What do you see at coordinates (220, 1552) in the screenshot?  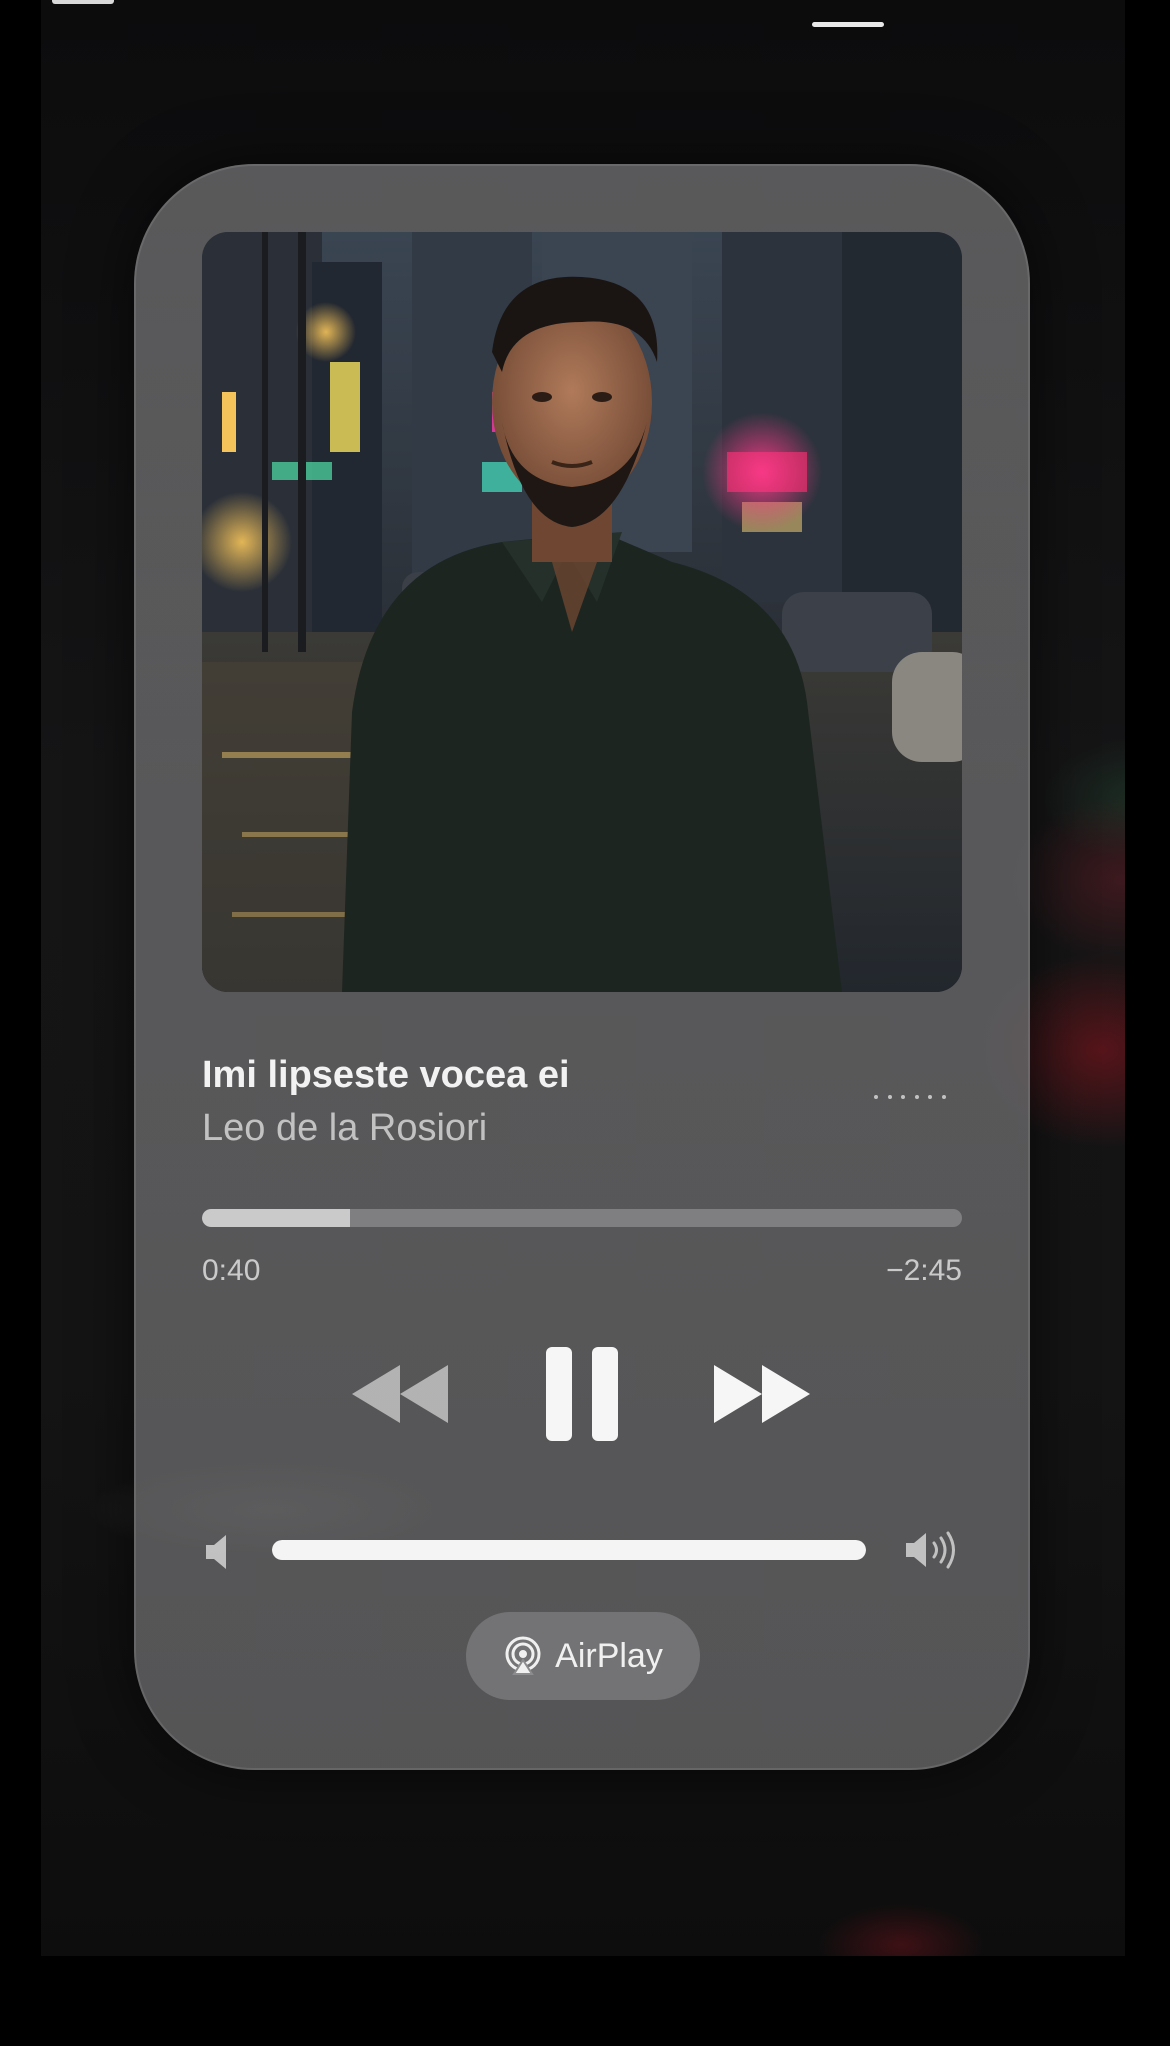 I see `volume-low-icon` at bounding box center [220, 1552].